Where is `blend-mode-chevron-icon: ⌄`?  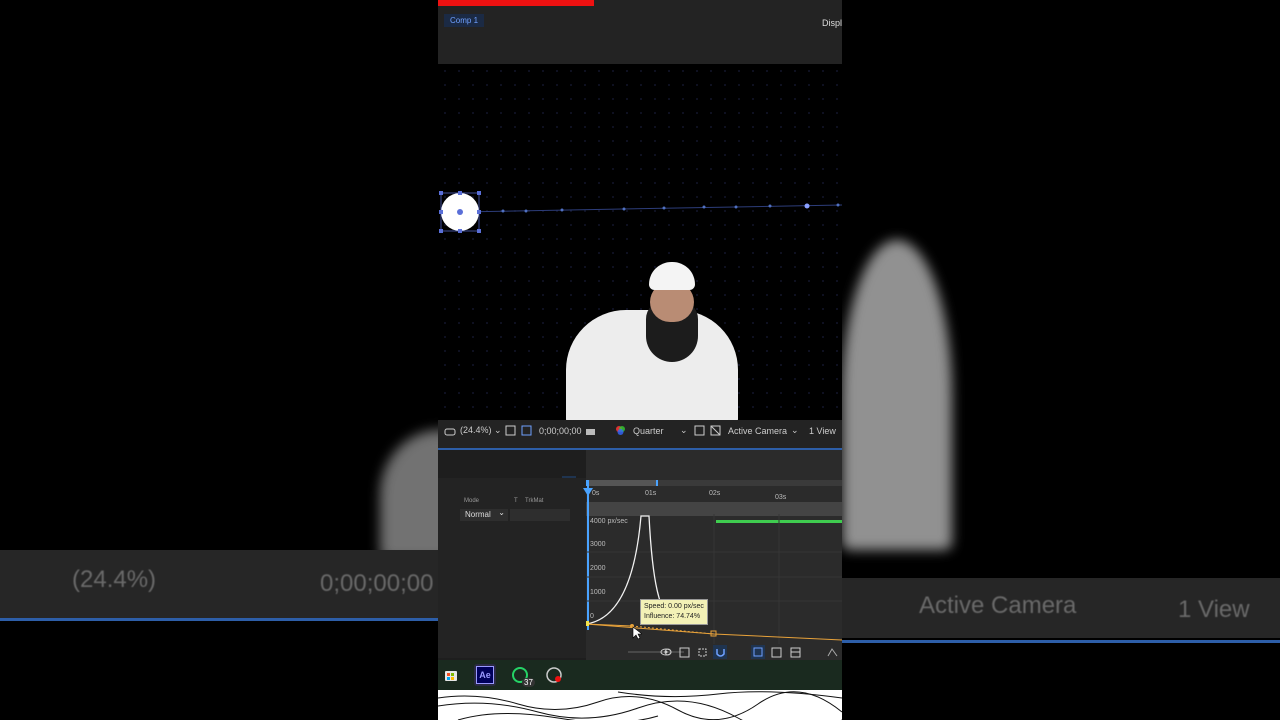
blend-mode-chevron-icon: ⌄ is located at coordinates (501, 512).